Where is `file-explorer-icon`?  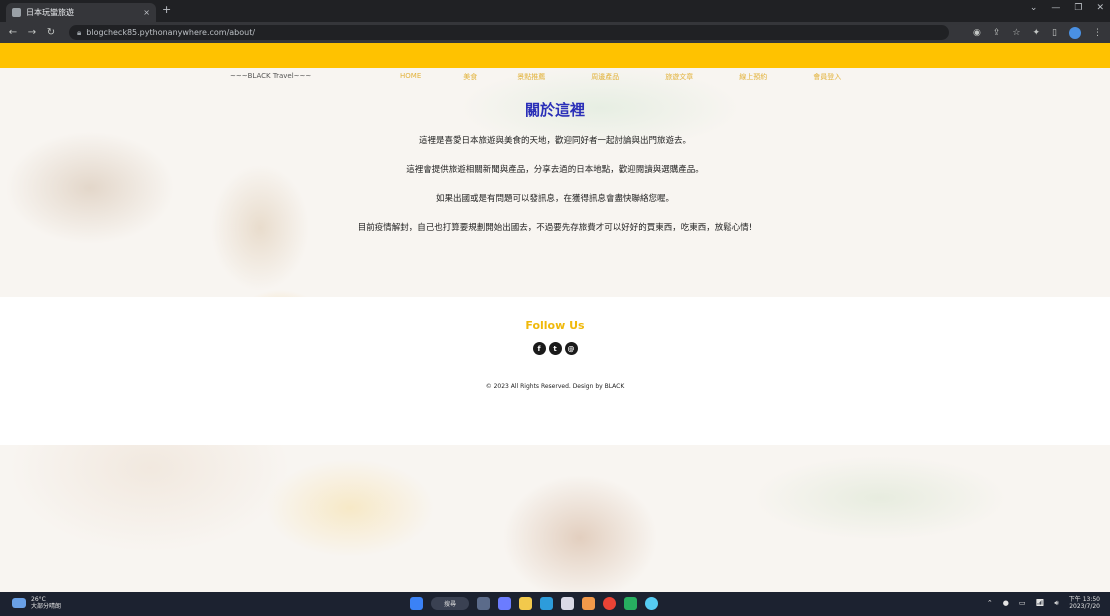 file-explorer-icon is located at coordinates (525, 603).